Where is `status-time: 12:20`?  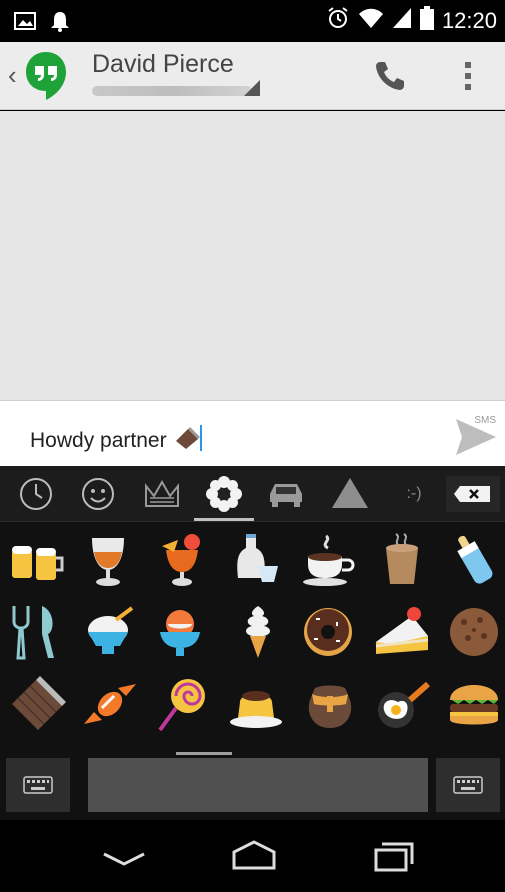
status-time: 12:20 is located at coordinates (469, 20).